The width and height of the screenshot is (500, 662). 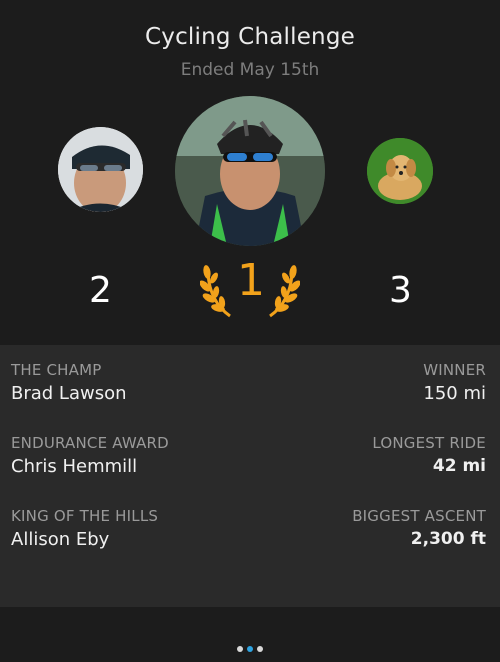 I want to click on award-label: KING OF THE HILLS, so click(x=85, y=516).